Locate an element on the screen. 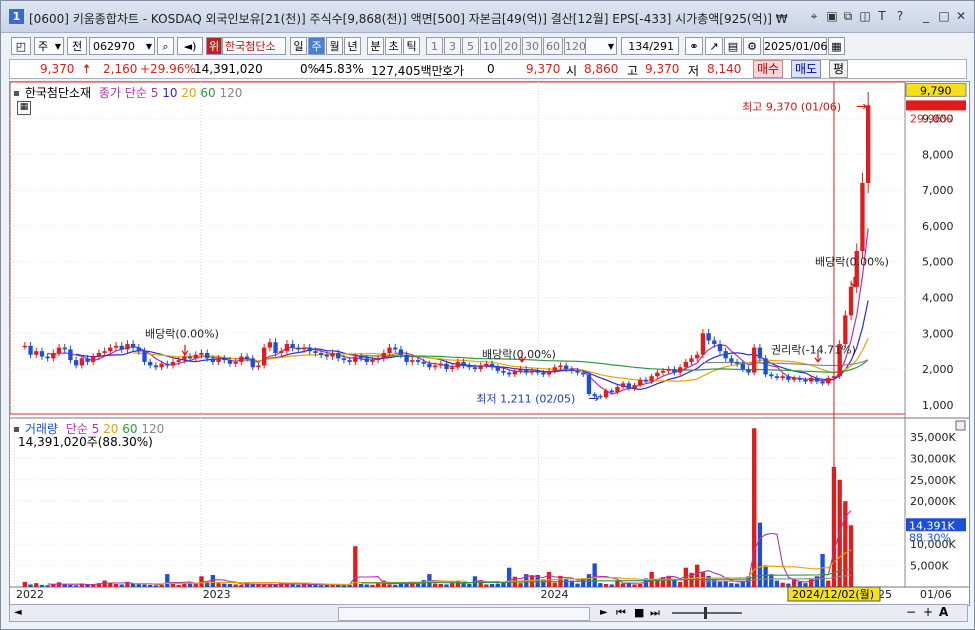 Image resolution: width=975 pixels, height=630 pixels. panel-collapse-icon is located at coordinates (960, 425).